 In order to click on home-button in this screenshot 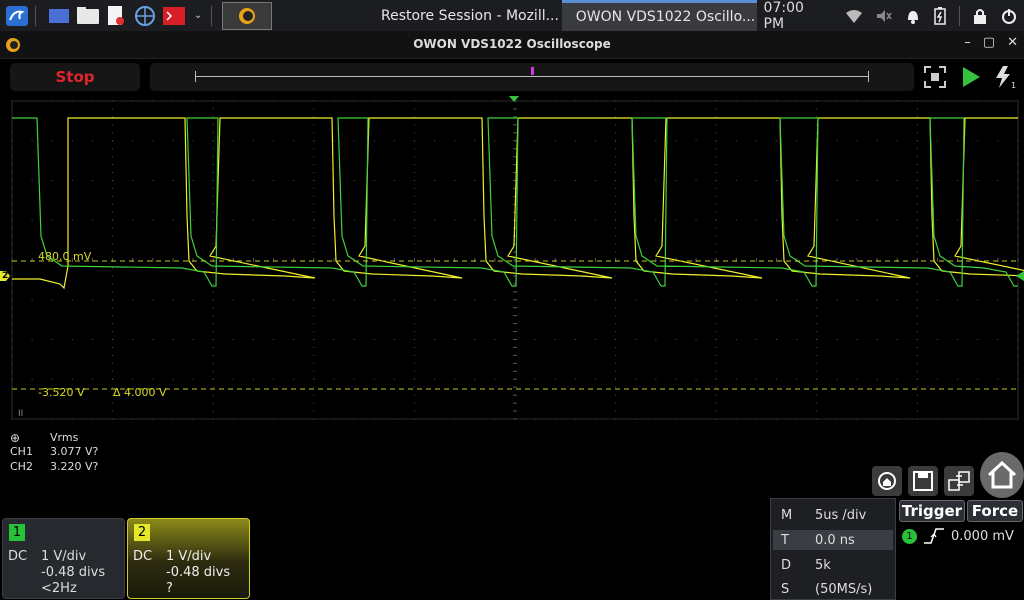, I will do `click(1002, 475)`.